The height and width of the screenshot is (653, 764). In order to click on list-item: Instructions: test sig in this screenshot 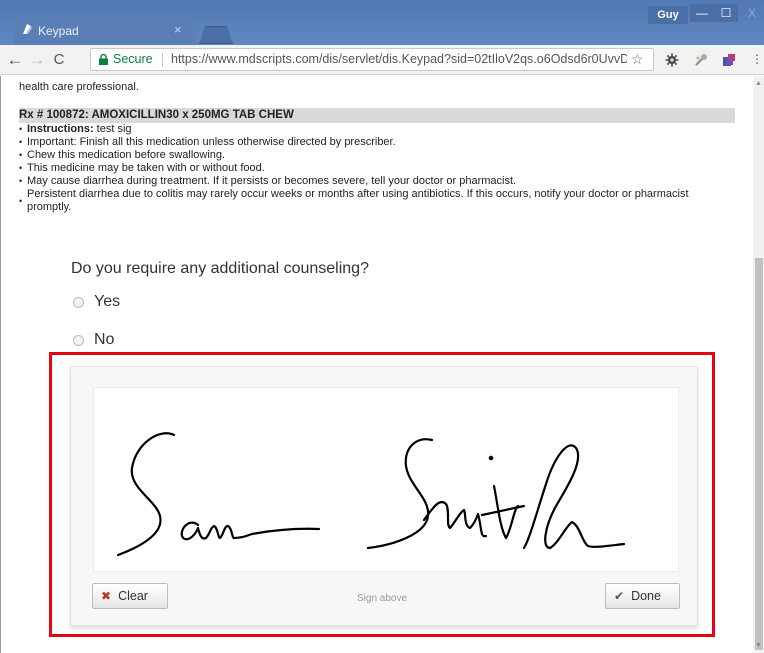, I will do `click(377, 129)`.